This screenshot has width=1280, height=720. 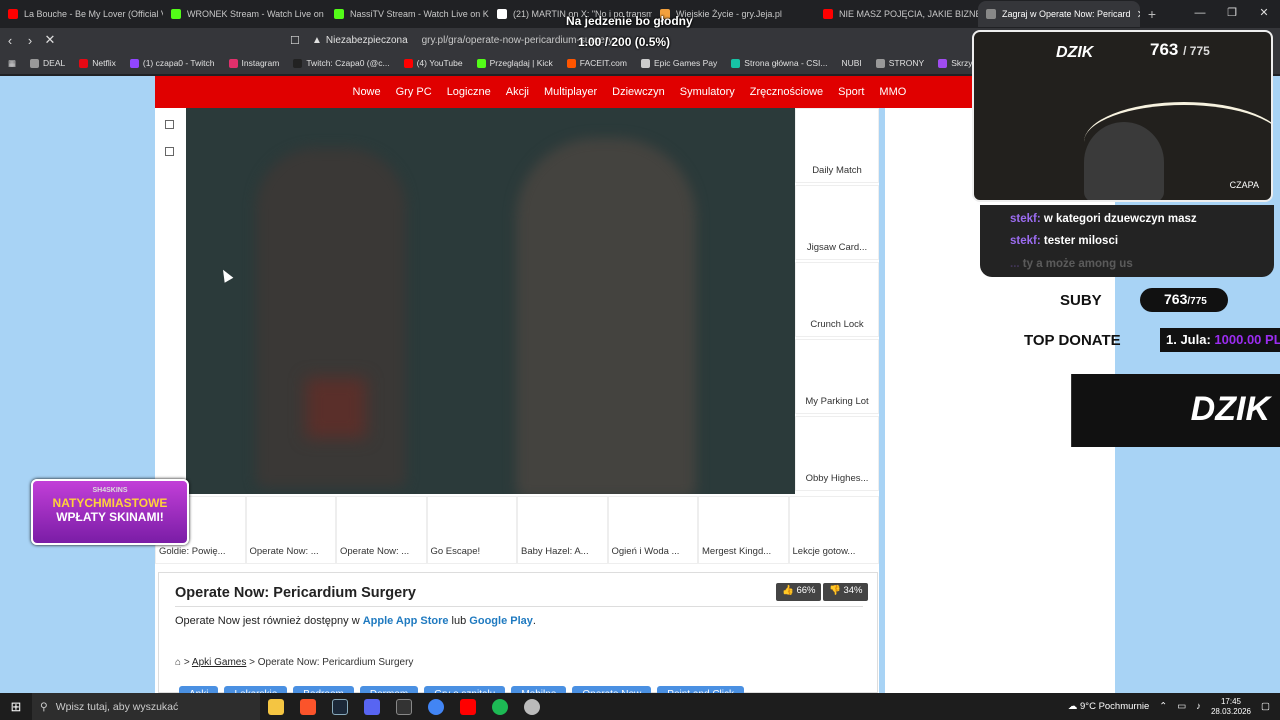 I want to click on volume-icon: ♪, so click(x=1198, y=706).